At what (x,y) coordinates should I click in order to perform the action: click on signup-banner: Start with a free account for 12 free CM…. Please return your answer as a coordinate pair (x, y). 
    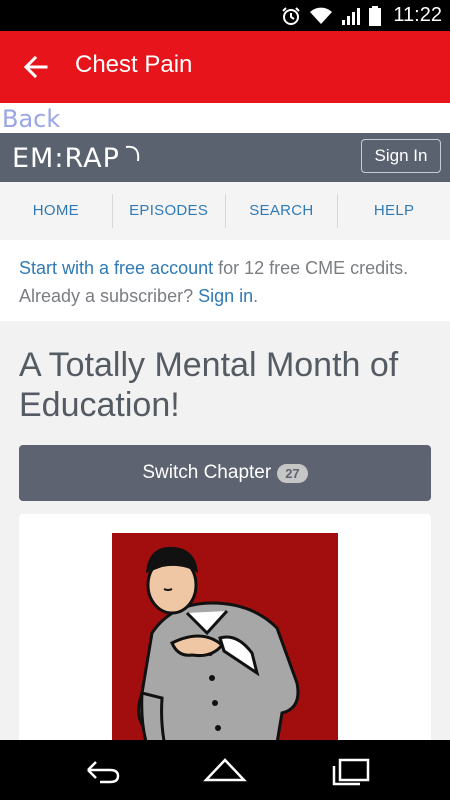
    Looking at the image, I should click on (225, 280).